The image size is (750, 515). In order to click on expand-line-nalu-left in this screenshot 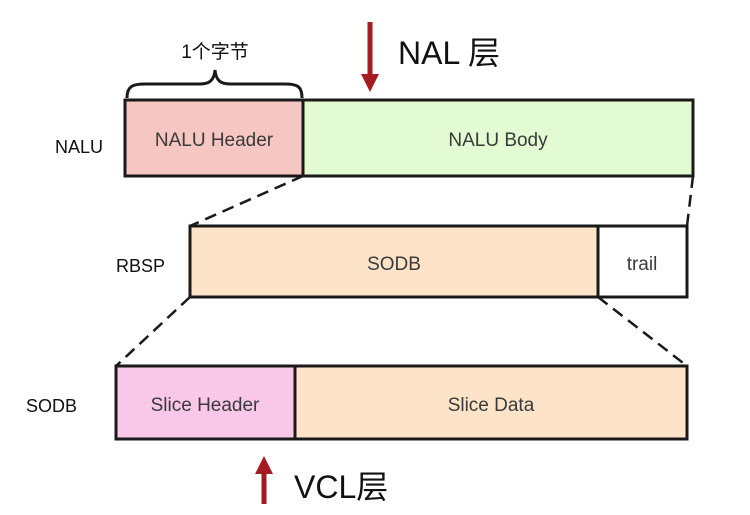, I will do `click(246, 201)`.